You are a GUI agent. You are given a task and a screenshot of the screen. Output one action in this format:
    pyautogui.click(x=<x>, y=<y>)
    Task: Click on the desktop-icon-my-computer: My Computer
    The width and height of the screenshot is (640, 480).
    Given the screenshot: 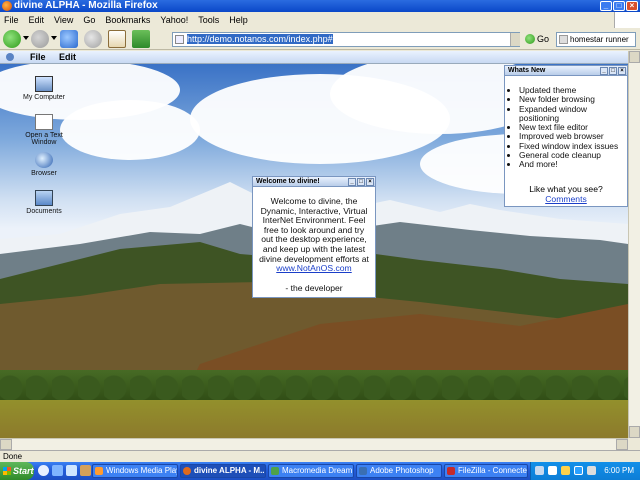 What is the action you would take?
    pyautogui.click(x=44, y=88)
    